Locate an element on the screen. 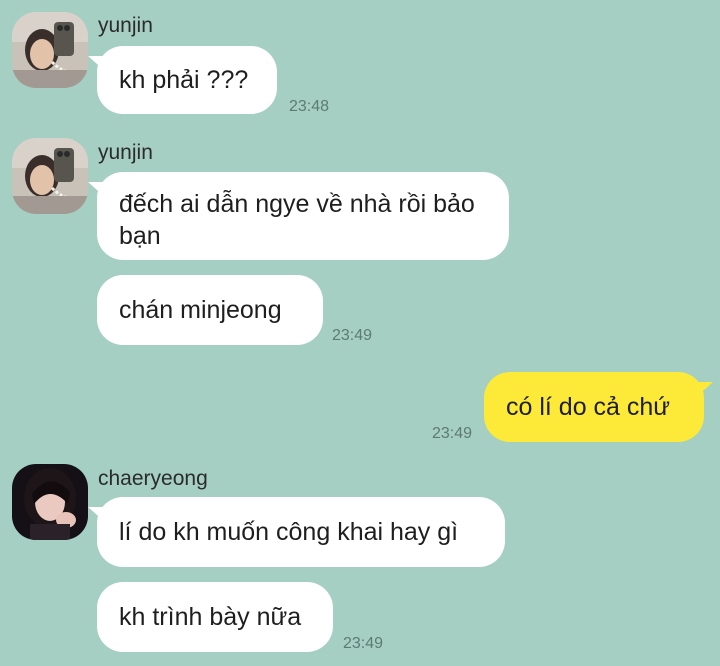  message-text: lí do kh muốn công khai hay gì is located at coordinates (289, 532).